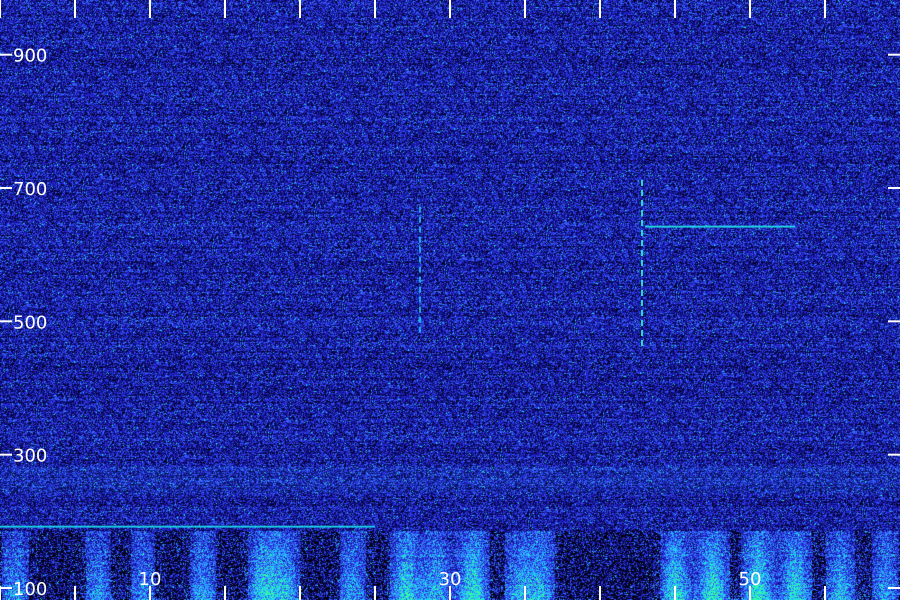 Image resolution: width=900 pixels, height=600 pixels. Describe the element at coordinates (30, 589) in the screenshot. I see `y-tick-label-0: 100` at that location.